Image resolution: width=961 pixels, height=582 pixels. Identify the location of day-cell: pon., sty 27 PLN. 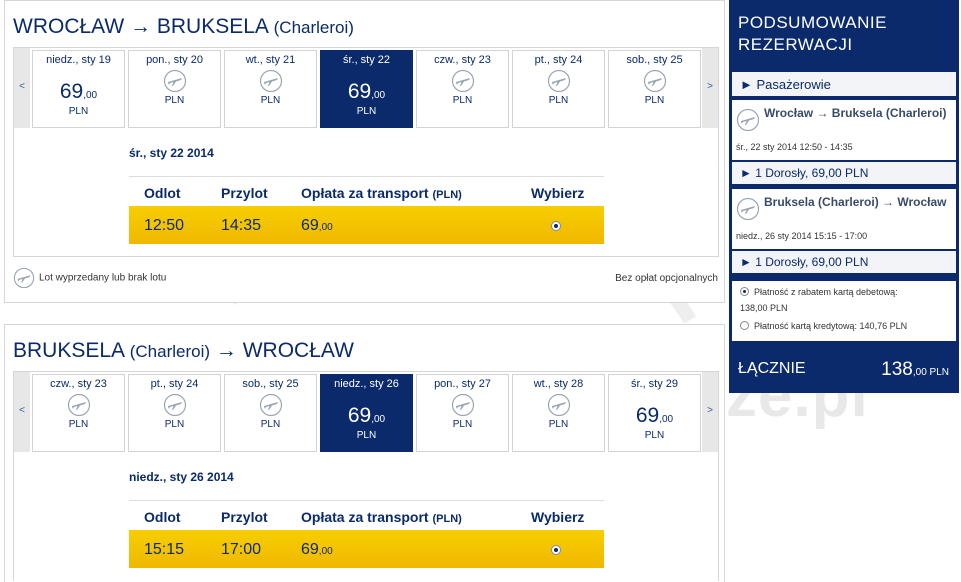
(462, 413).